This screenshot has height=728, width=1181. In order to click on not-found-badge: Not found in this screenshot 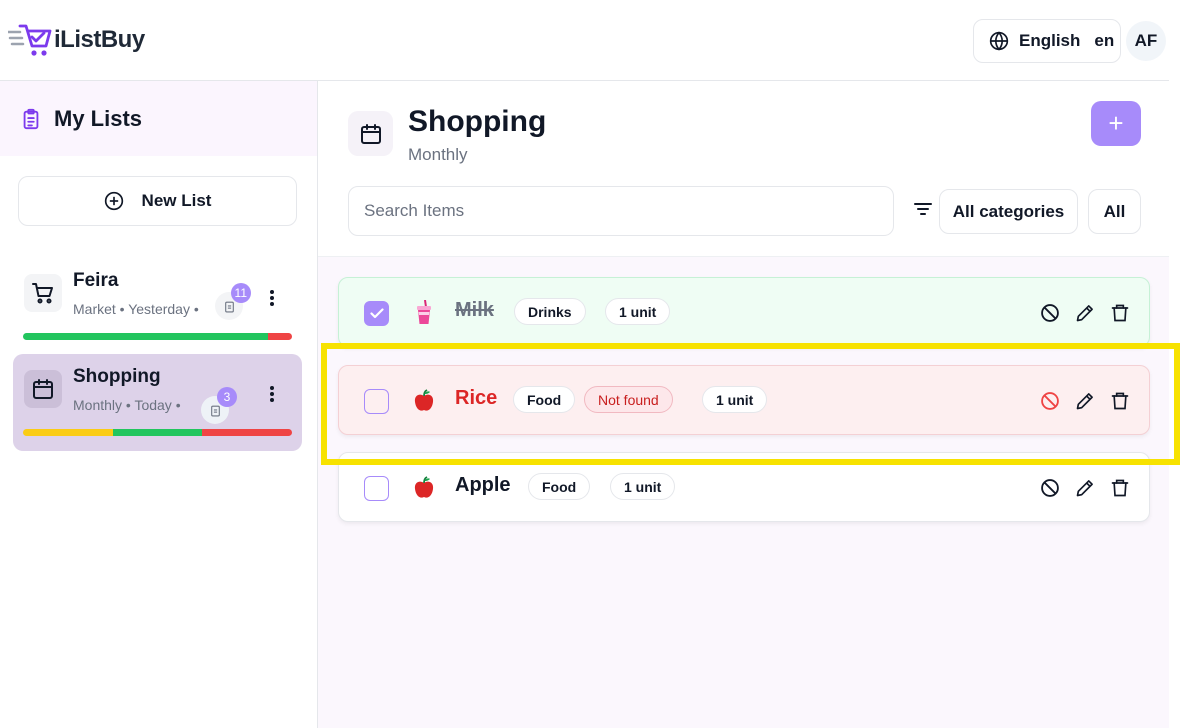, I will do `click(628, 399)`.